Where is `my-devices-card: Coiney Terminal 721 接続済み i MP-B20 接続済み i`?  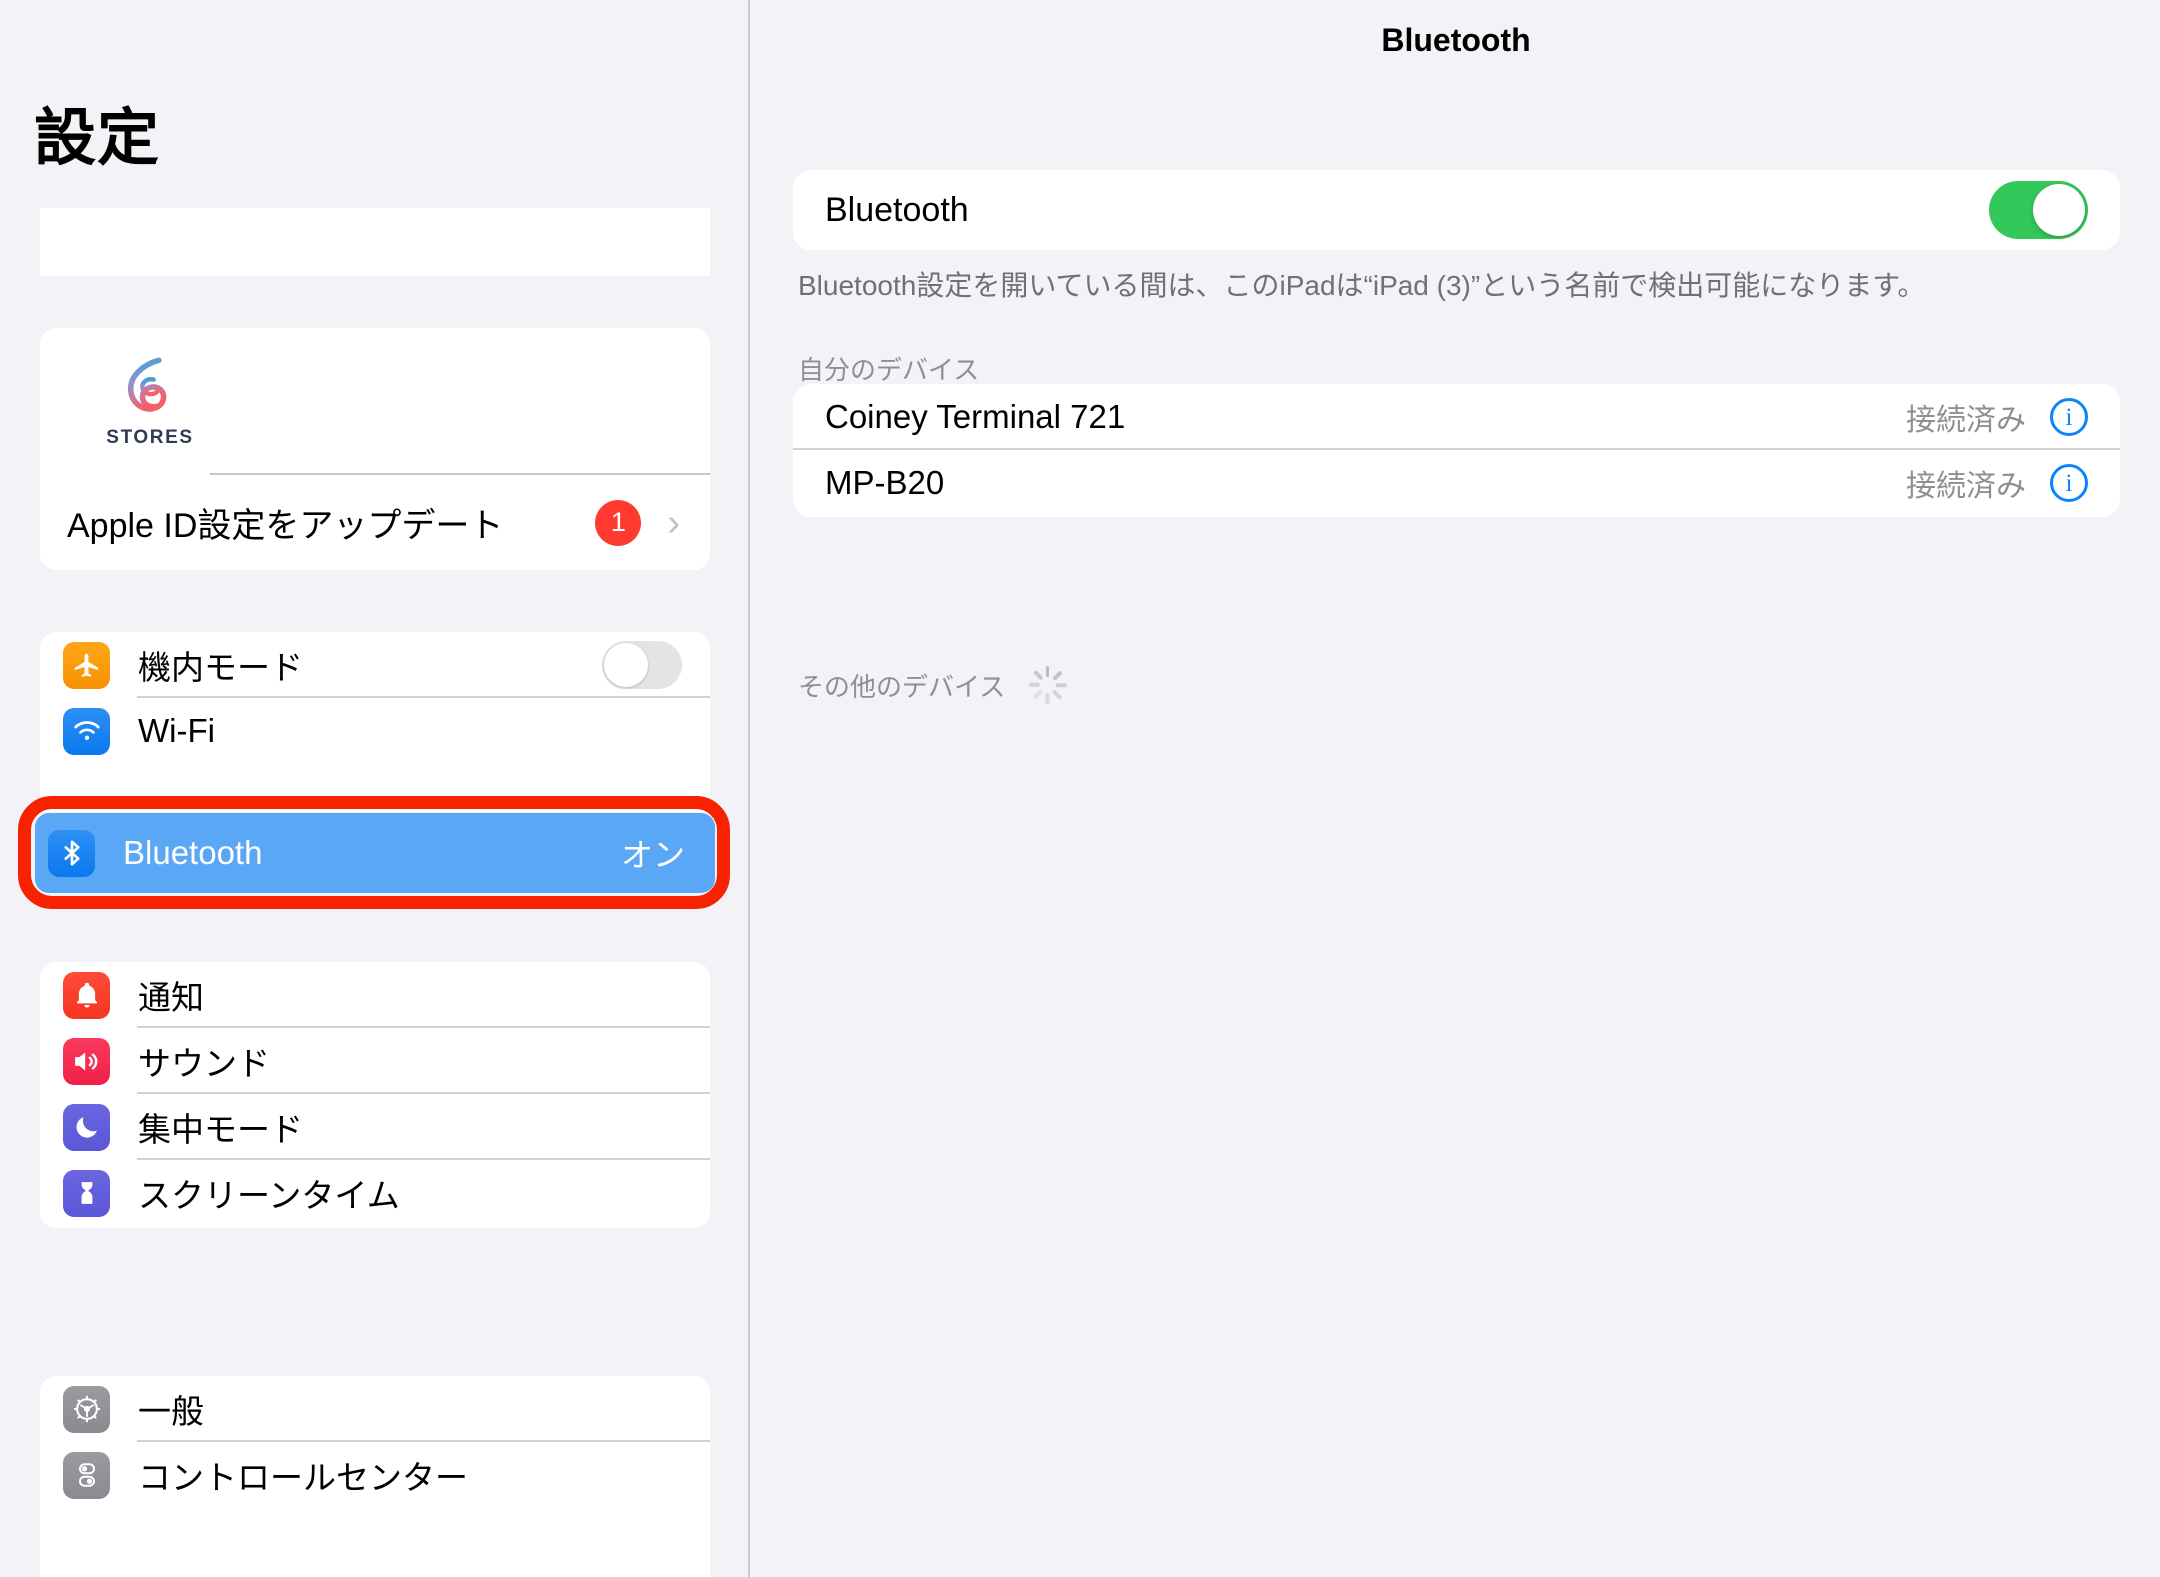
my-devices-card: Coiney Terminal 721 接続済み i MP-B20 接続済み i is located at coordinates (1456, 450).